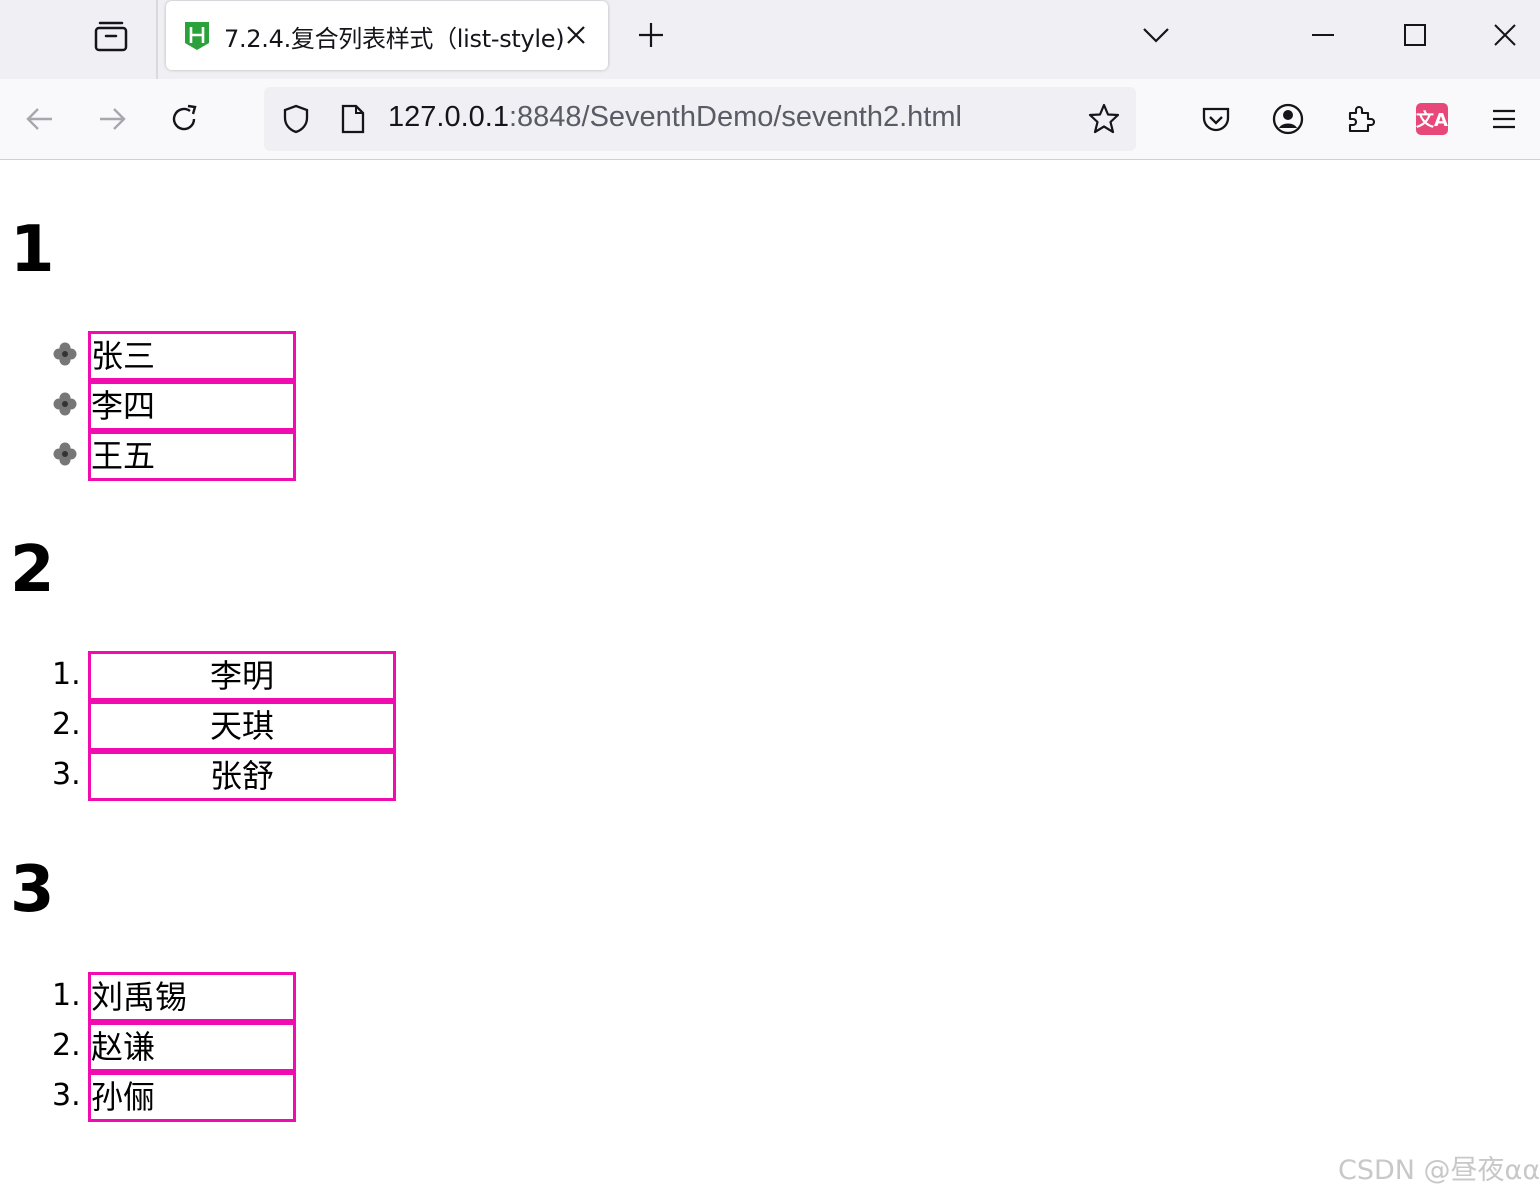 The width and height of the screenshot is (1540, 1192). I want to click on extensions-puzzle-icon, so click(1360, 119).